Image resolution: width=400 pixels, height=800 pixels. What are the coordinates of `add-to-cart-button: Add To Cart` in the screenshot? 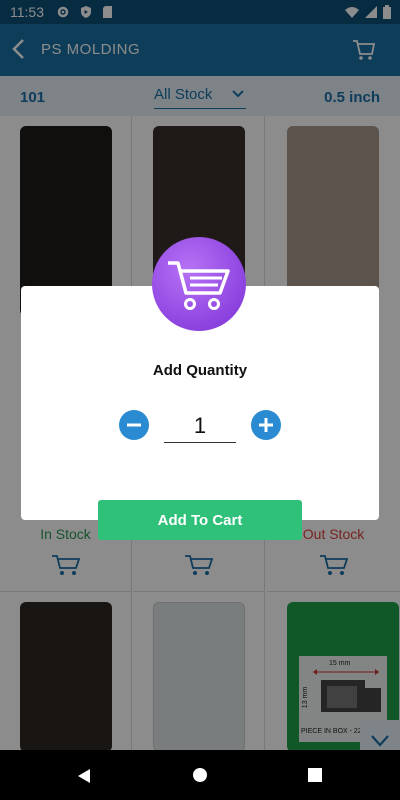 It's located at (200, 520).